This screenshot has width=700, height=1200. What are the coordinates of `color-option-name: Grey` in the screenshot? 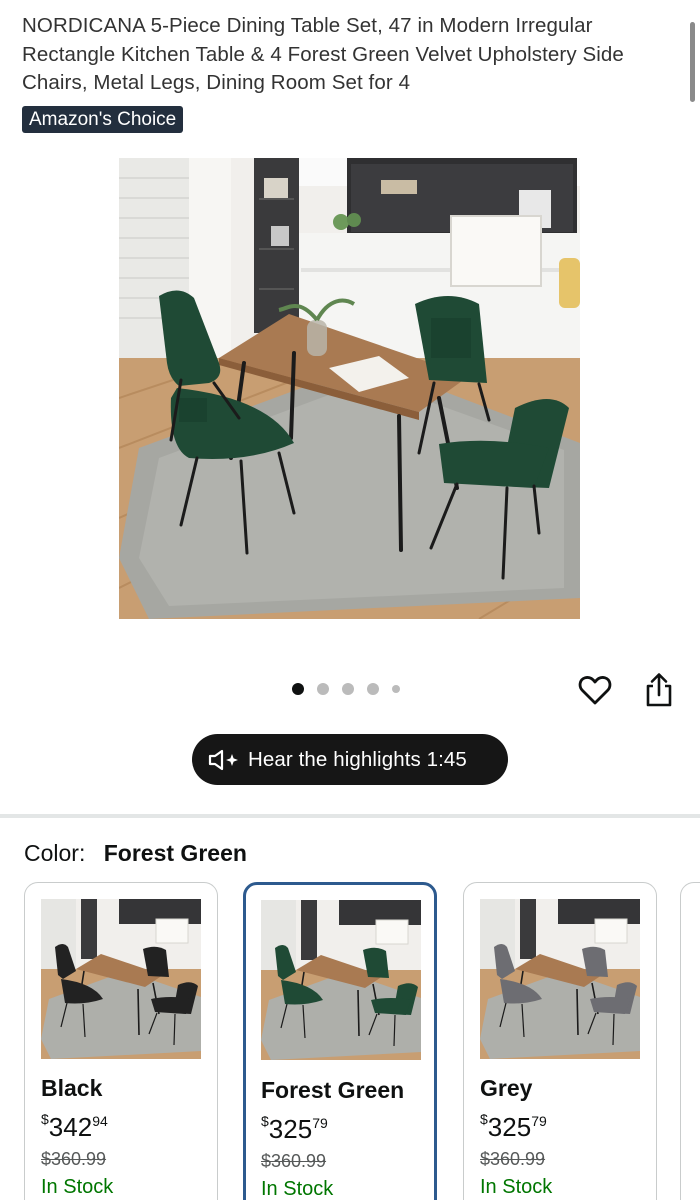 It's located at (506, 1088).